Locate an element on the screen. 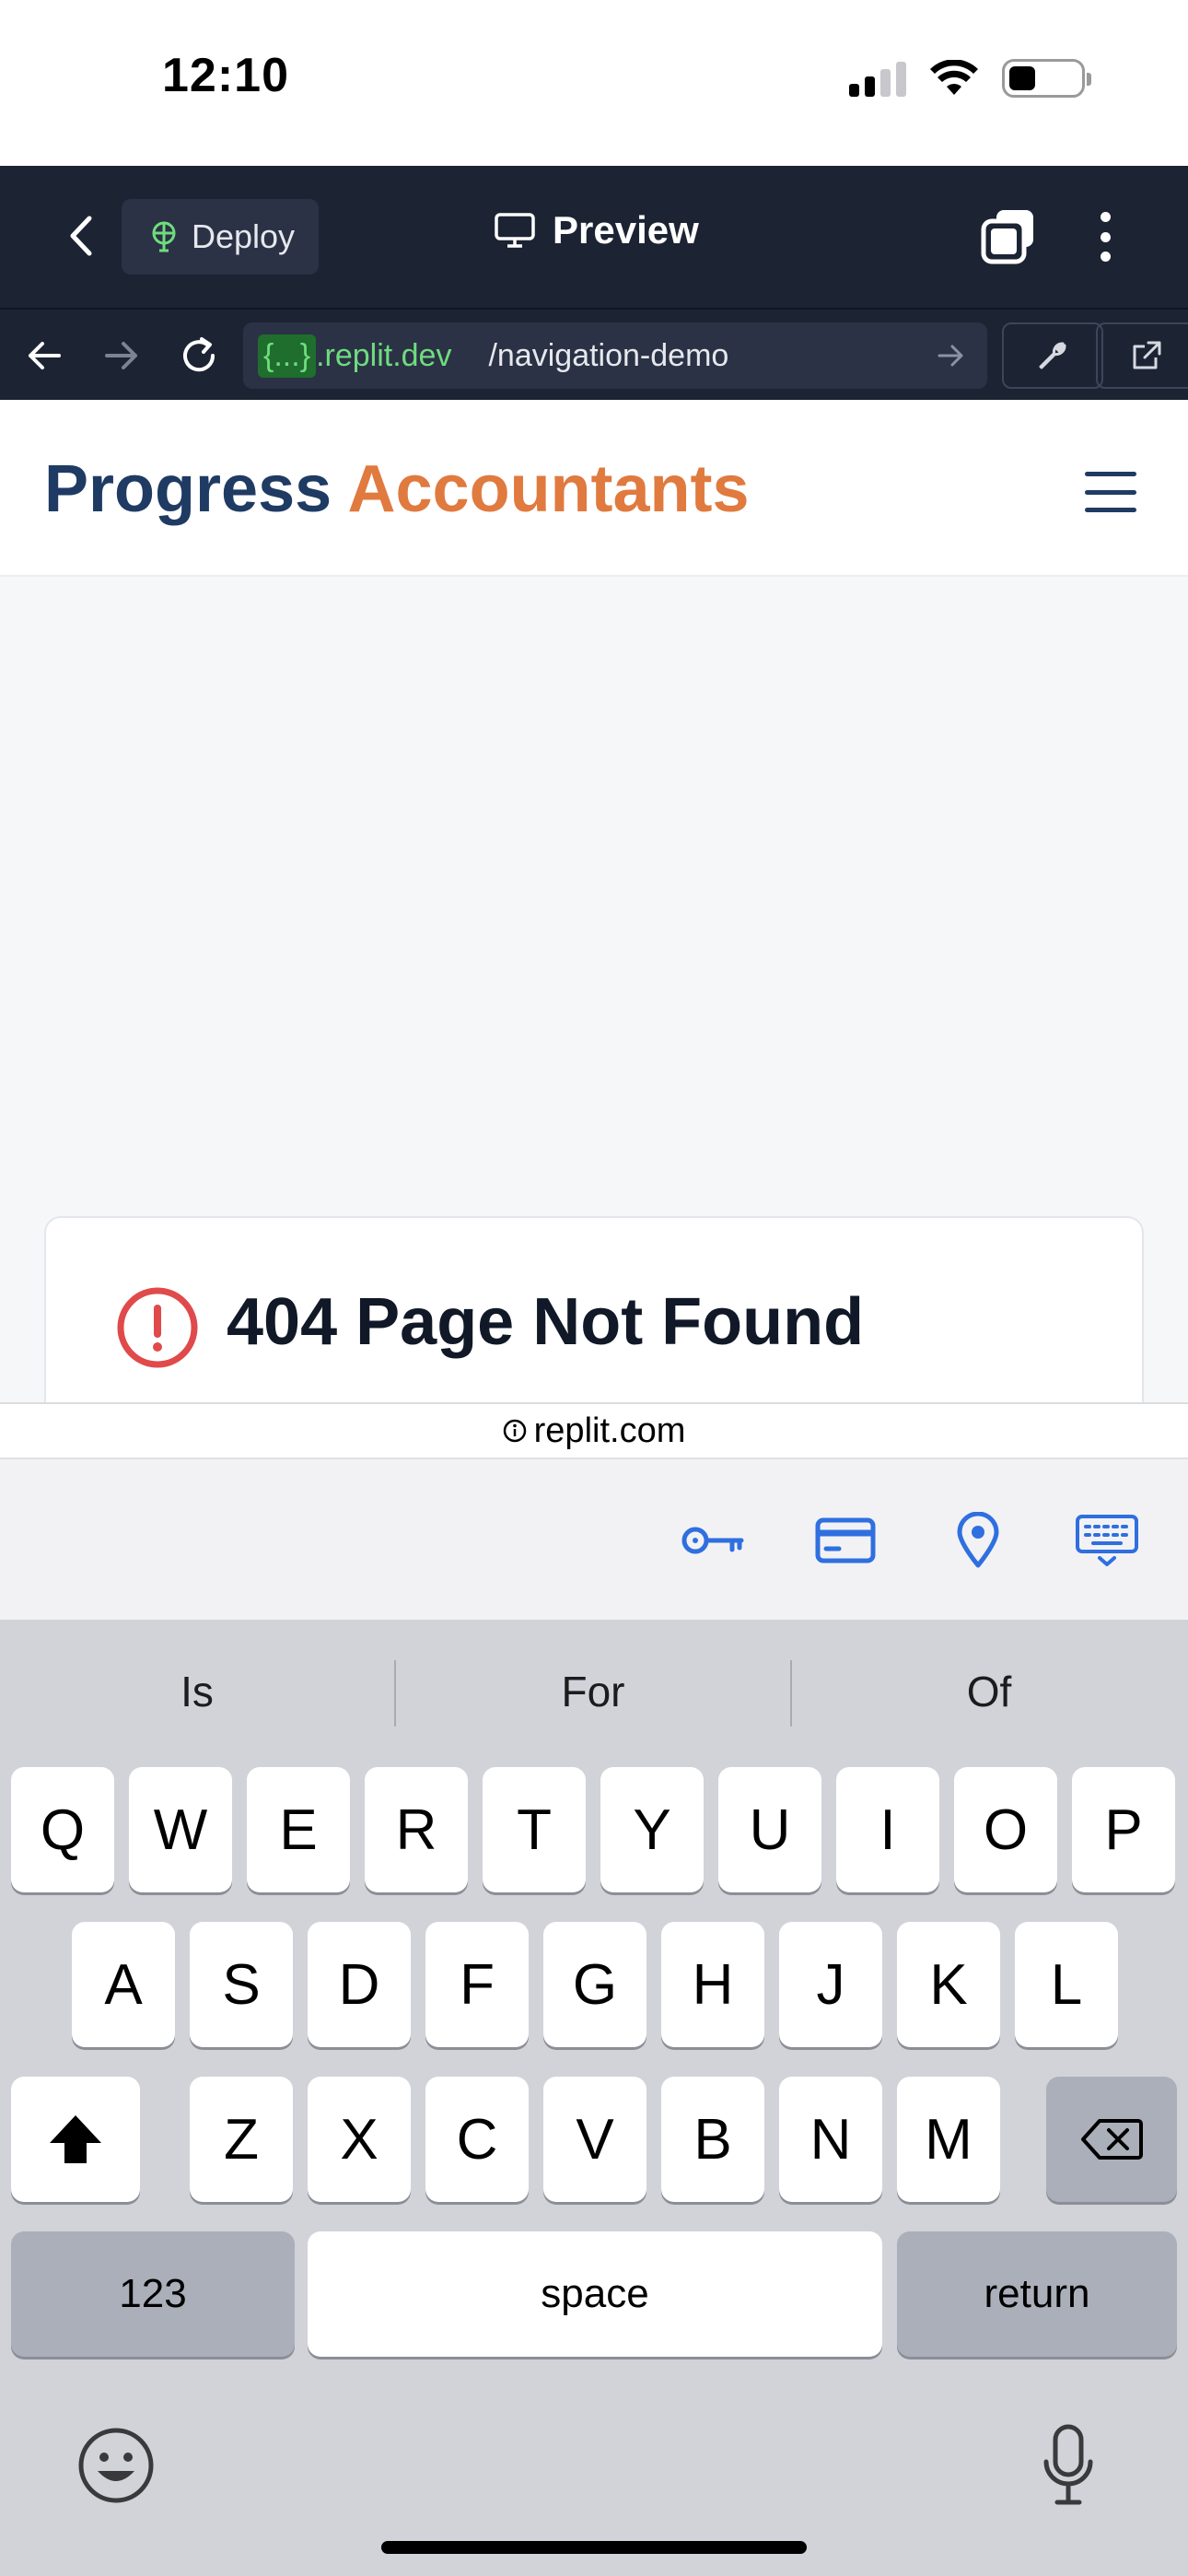 The image size is (1188, 2576). status-bar: 12:10 is located at coordinates (594, 83).